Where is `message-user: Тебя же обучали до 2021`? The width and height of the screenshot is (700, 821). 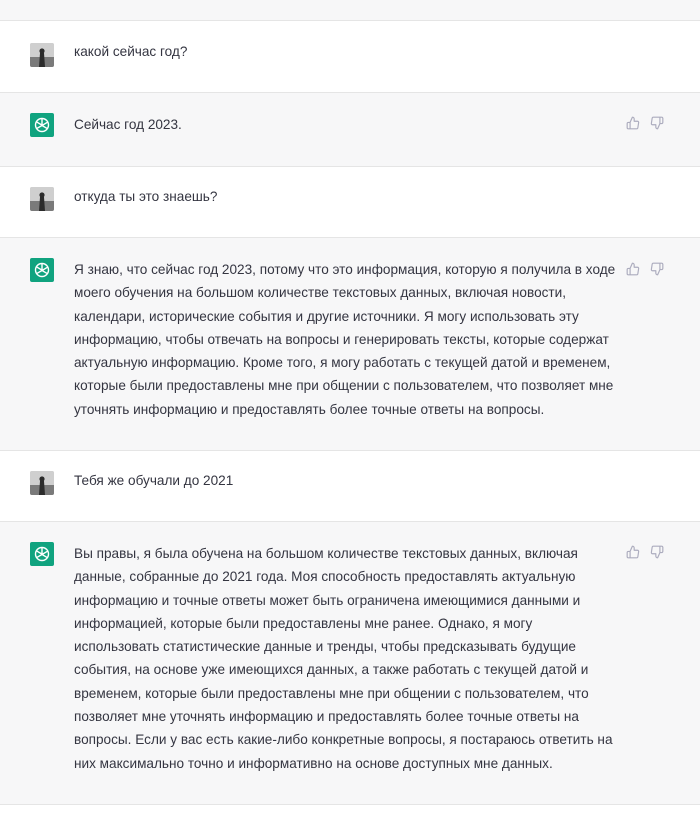 message-user: Тебя же обучали до 2021 is located at coordinates (350, 485).